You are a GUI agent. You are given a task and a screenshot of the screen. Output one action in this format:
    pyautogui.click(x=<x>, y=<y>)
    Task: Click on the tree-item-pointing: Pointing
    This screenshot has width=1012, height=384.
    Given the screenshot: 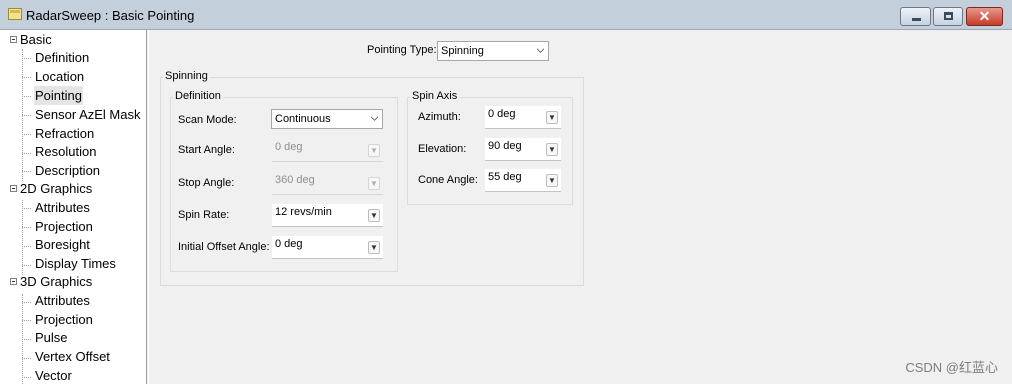 What is the action you would take?
    pyautogui.click(x=58, y=95)
    